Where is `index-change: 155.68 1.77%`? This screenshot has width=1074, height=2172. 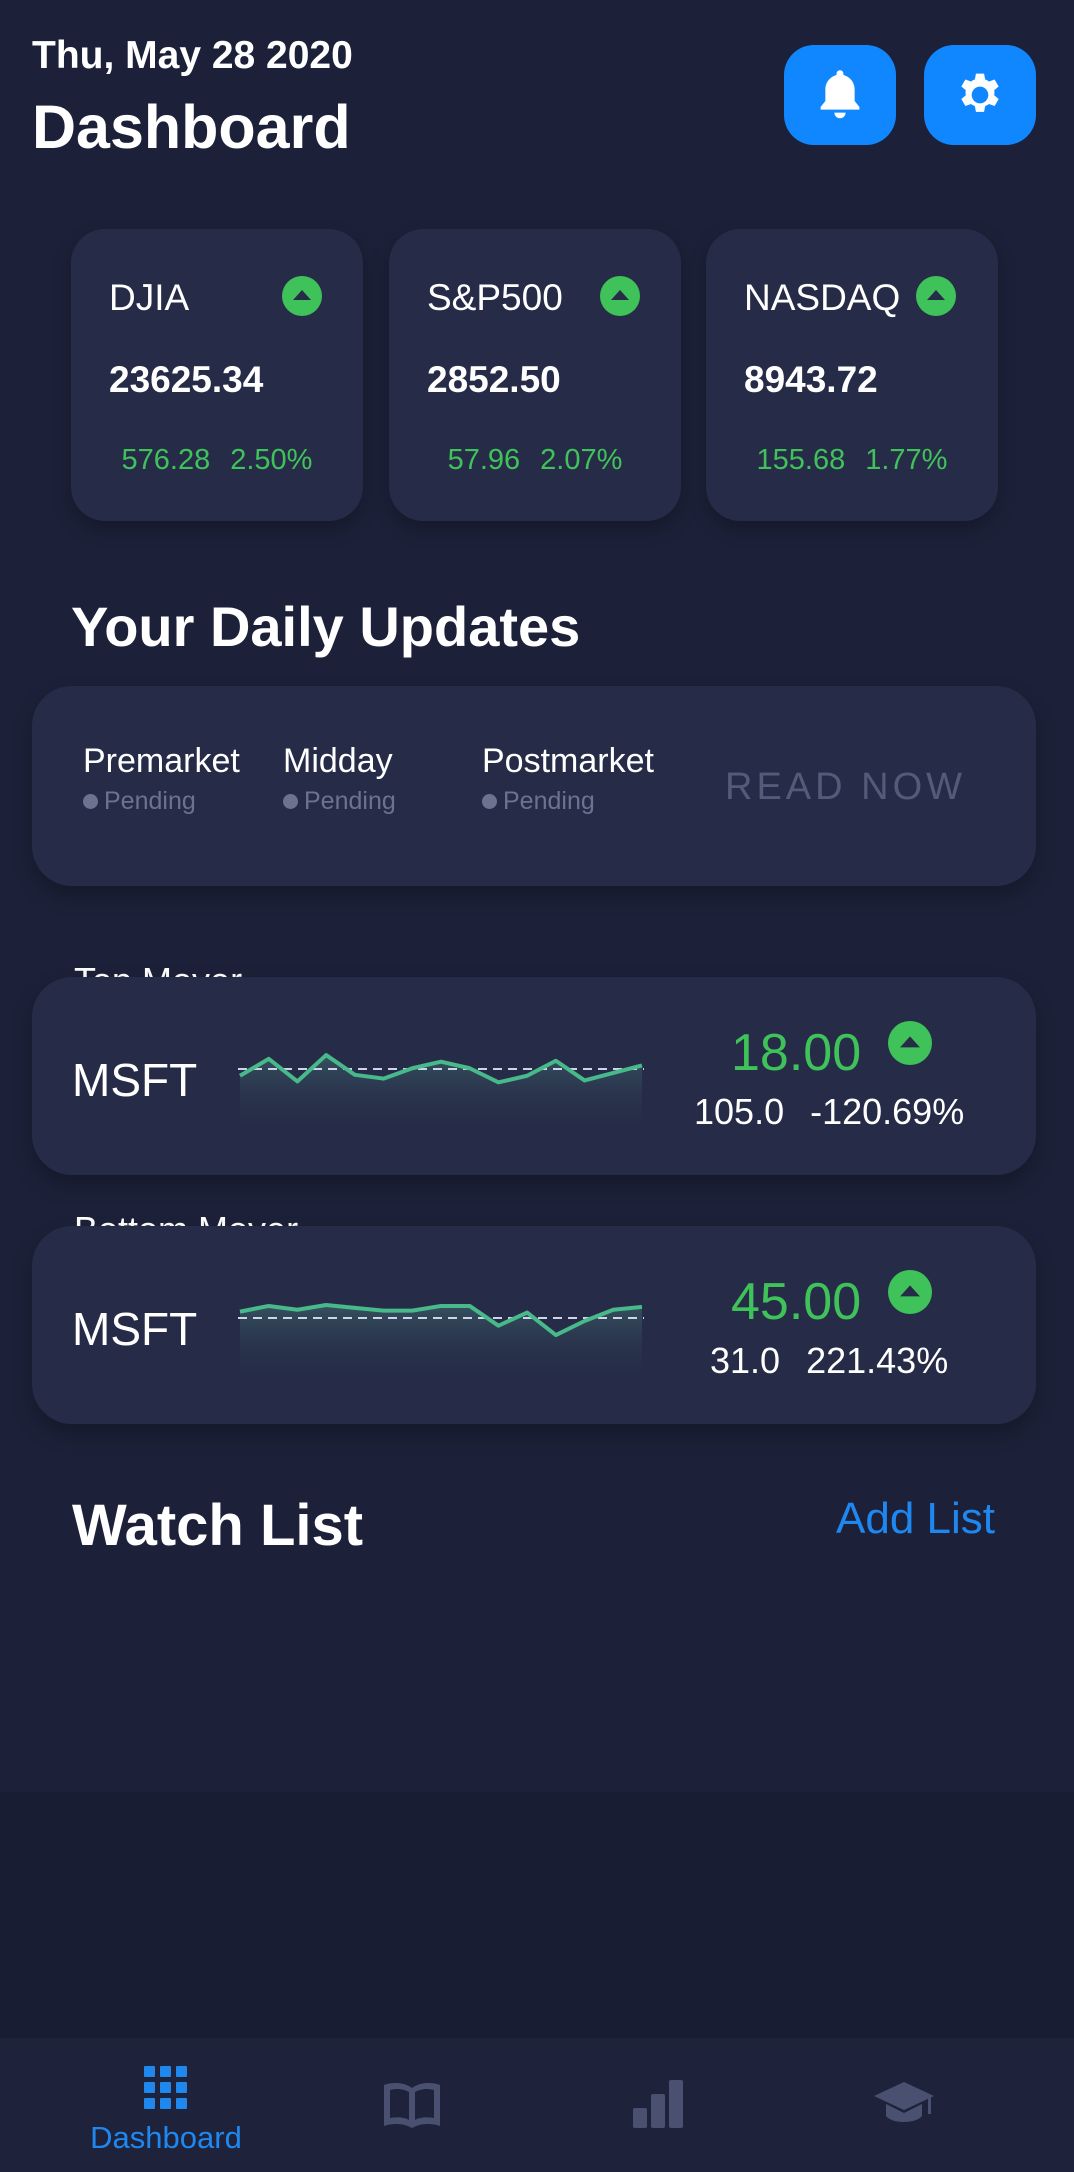
index-change: 155.68 1.77% is located at coordinates (852, 460).